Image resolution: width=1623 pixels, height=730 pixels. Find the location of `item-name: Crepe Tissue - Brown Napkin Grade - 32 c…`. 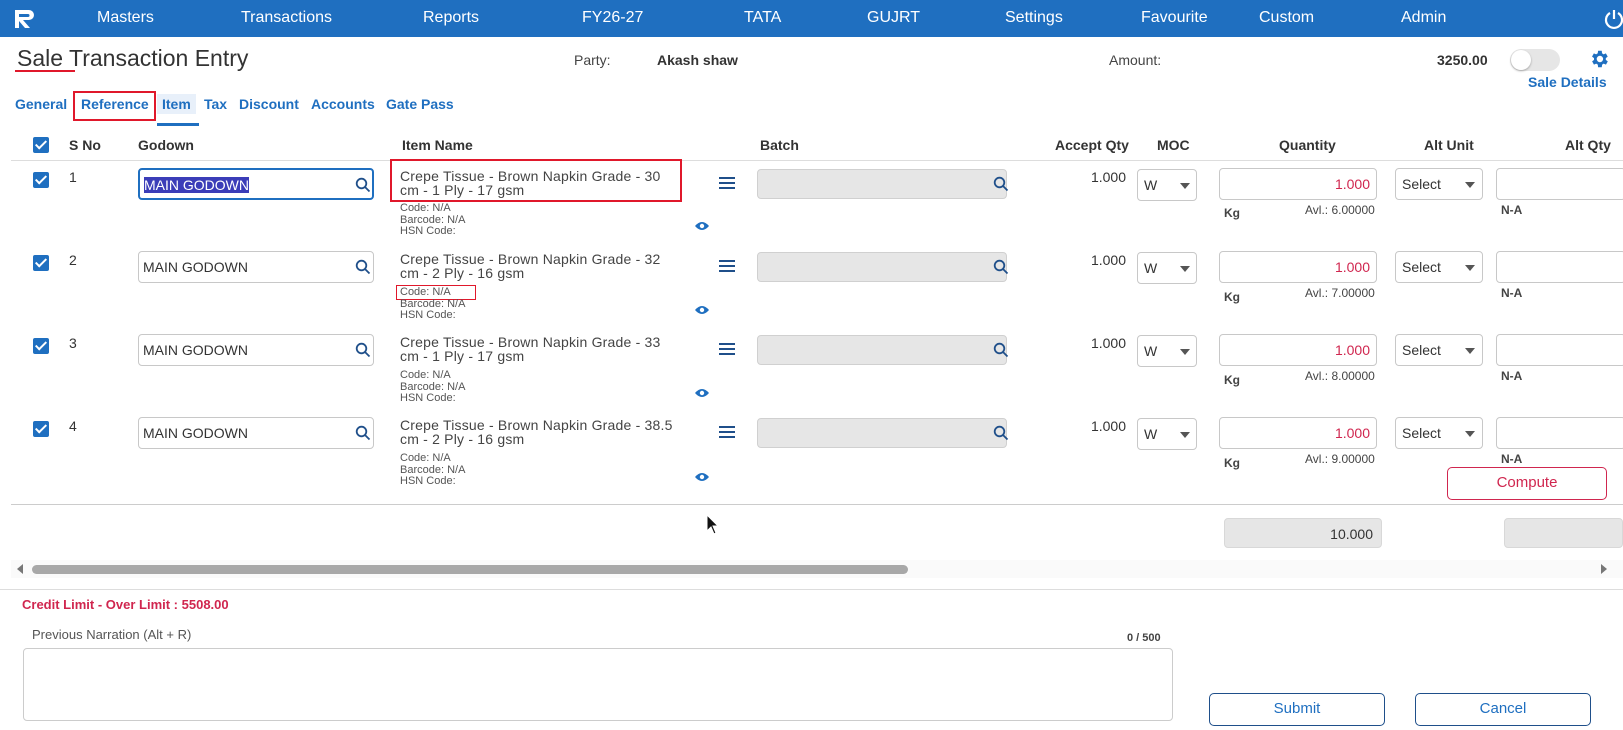

item-name: Crepe Tissue - Brown Napkin Grade - 32 c… is located at coordinates (530, 266).